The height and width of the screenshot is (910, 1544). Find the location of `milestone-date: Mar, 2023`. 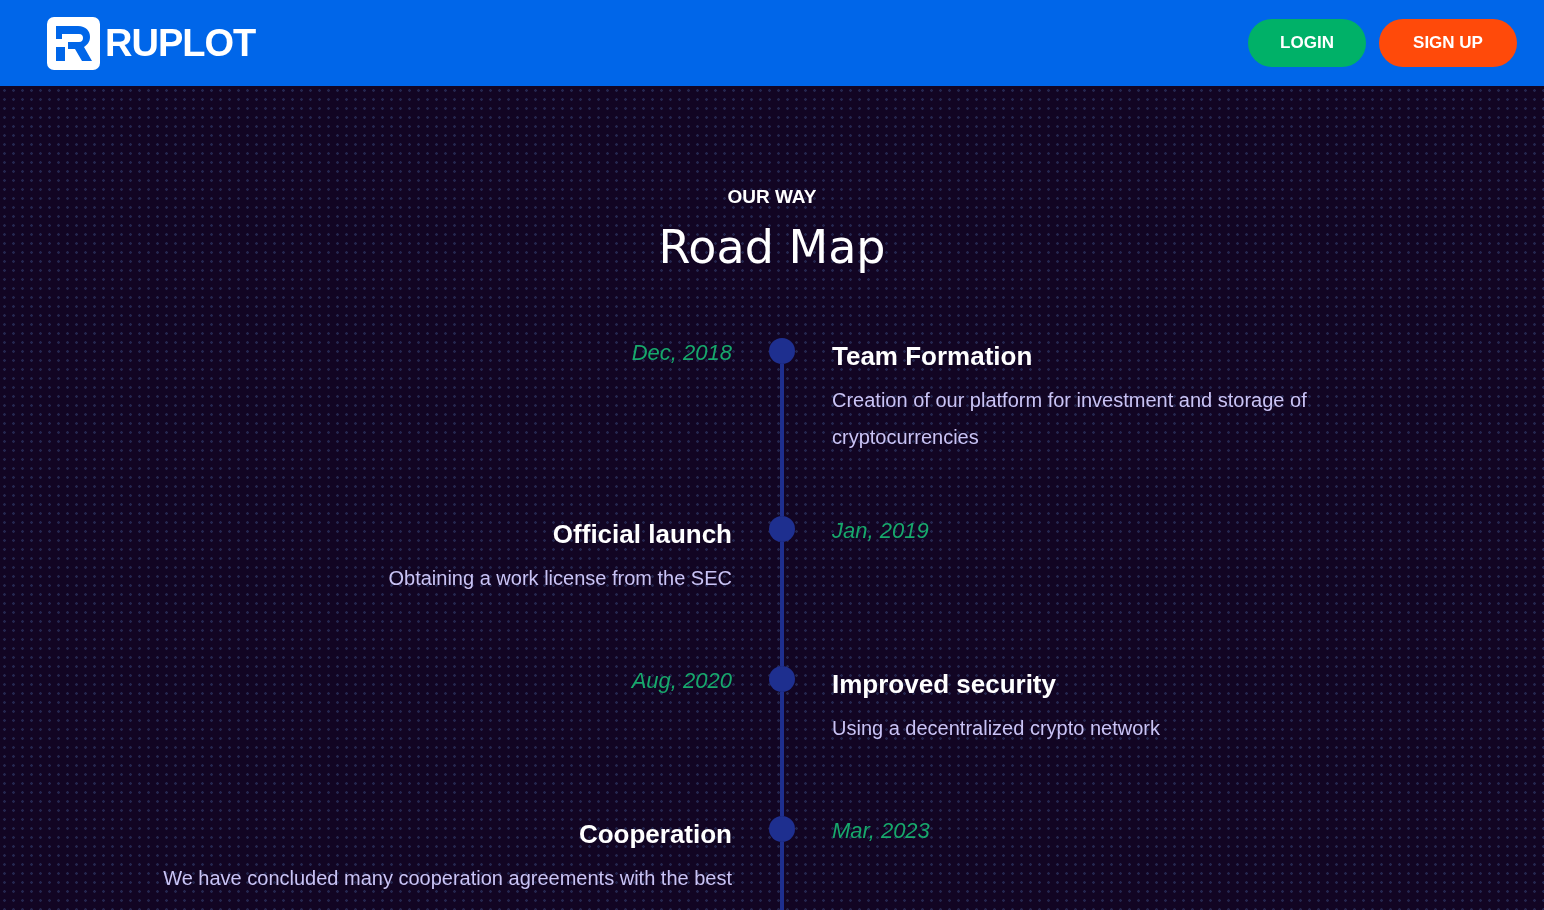

milestone-date: Mar, 2023 is located at coordinates (881, 830).